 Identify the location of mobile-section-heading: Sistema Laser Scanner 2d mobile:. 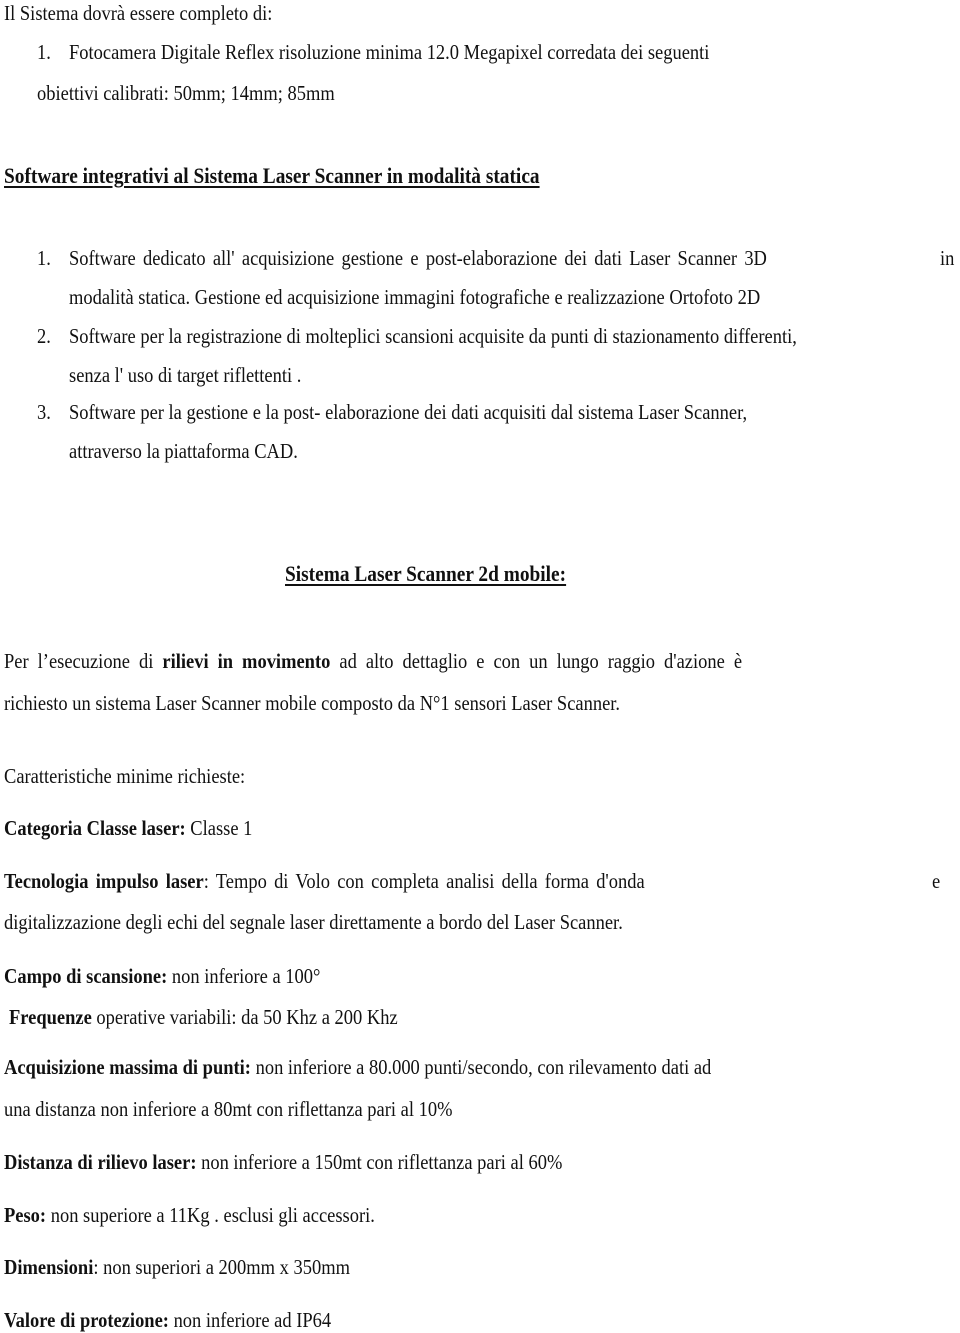
(426, 573).